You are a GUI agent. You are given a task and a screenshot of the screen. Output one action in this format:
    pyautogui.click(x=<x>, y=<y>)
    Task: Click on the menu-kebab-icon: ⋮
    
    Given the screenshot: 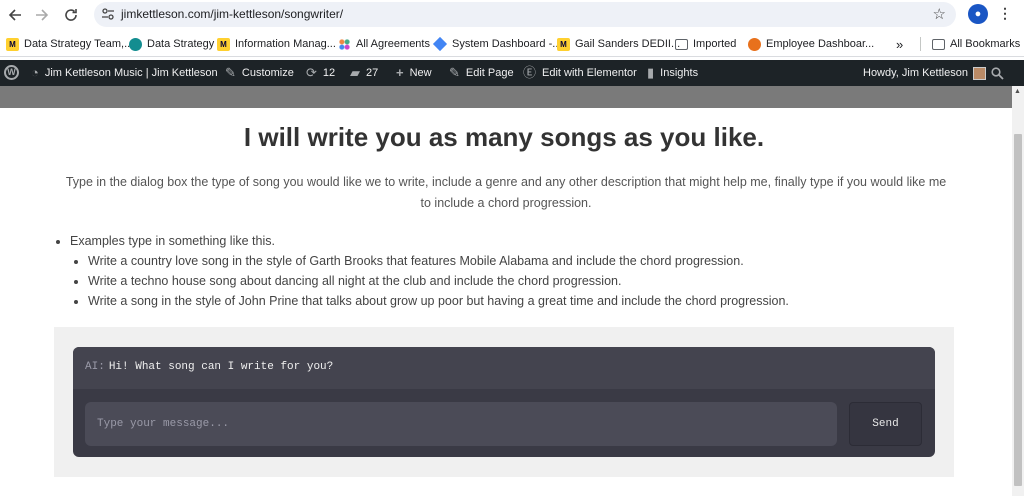 What is the action you would take?
    pyautogui.click(x=1005, y=13)
    